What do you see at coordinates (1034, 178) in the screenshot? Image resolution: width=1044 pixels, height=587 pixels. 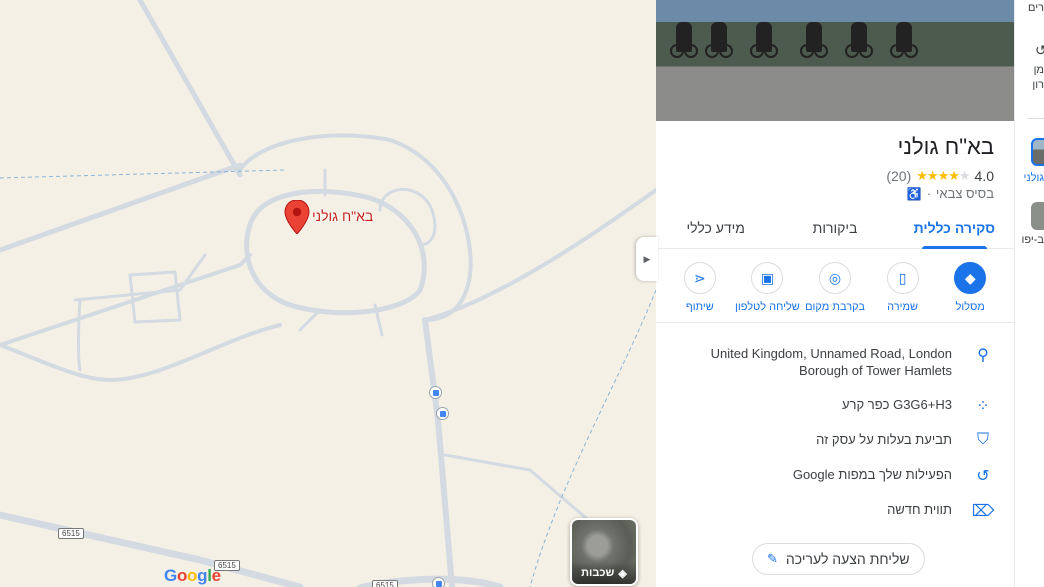 I see `rail-selected-label: גולני` at bounding box center [1034, 178].